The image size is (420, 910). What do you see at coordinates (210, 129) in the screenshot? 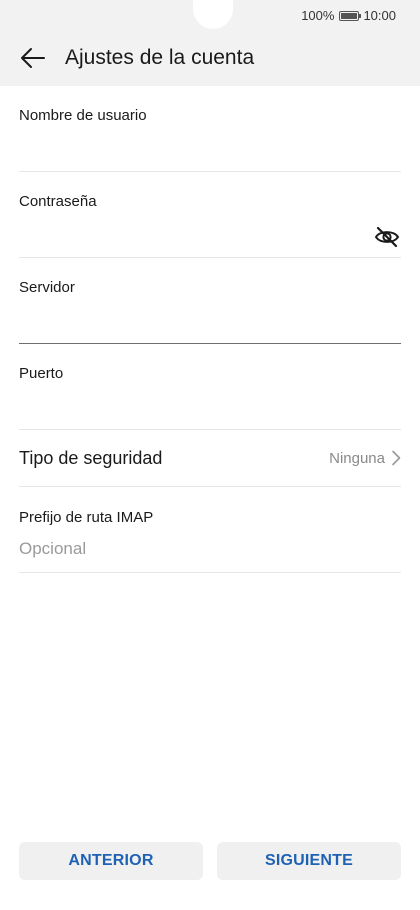
I see `username-field: Nombre de usuario` at bounding box center [210, 129].